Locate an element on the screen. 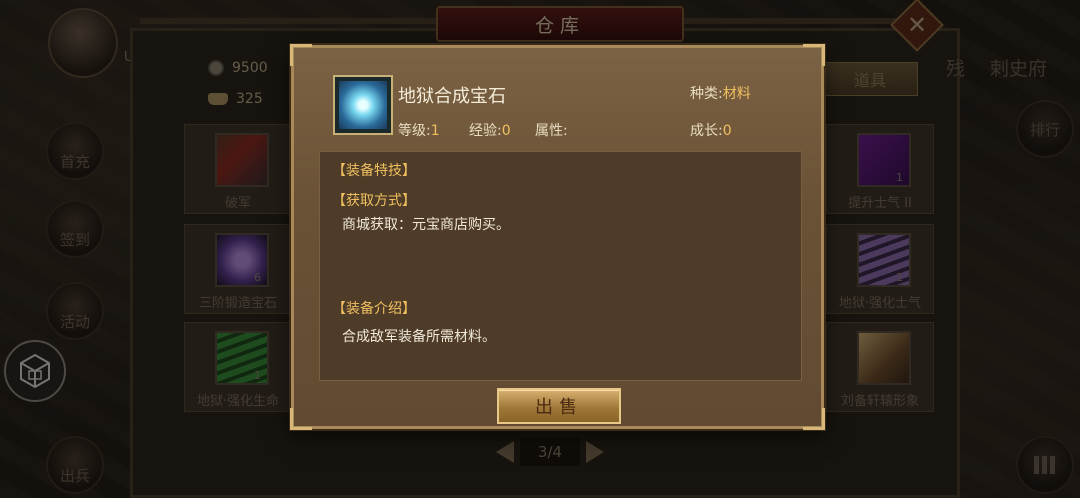 Image resolution: width=1080 pixels, height=498 pixels. item-growth: 成长:0 is located at coordinates (711, 130).